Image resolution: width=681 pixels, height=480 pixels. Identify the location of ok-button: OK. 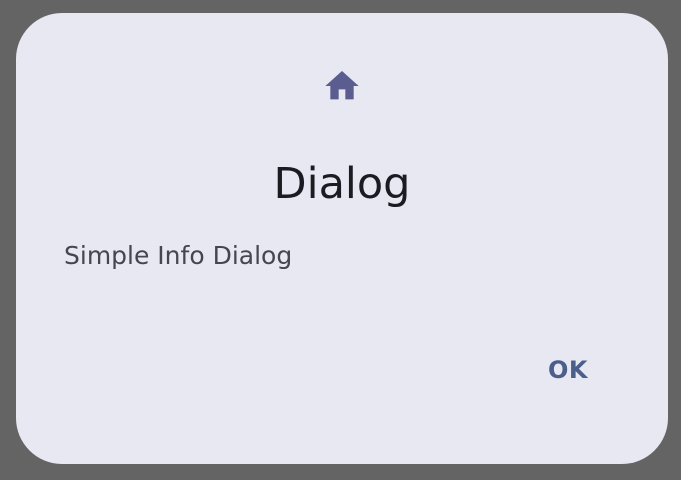
(568, 370).